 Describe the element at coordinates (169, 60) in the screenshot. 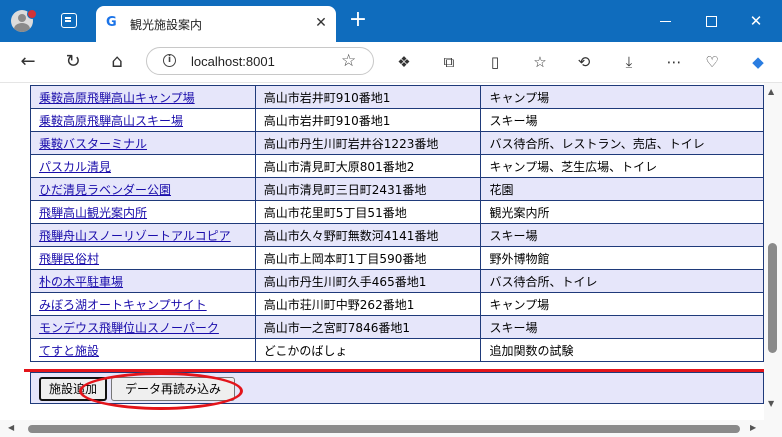

I see `info-icon: i` at that location.